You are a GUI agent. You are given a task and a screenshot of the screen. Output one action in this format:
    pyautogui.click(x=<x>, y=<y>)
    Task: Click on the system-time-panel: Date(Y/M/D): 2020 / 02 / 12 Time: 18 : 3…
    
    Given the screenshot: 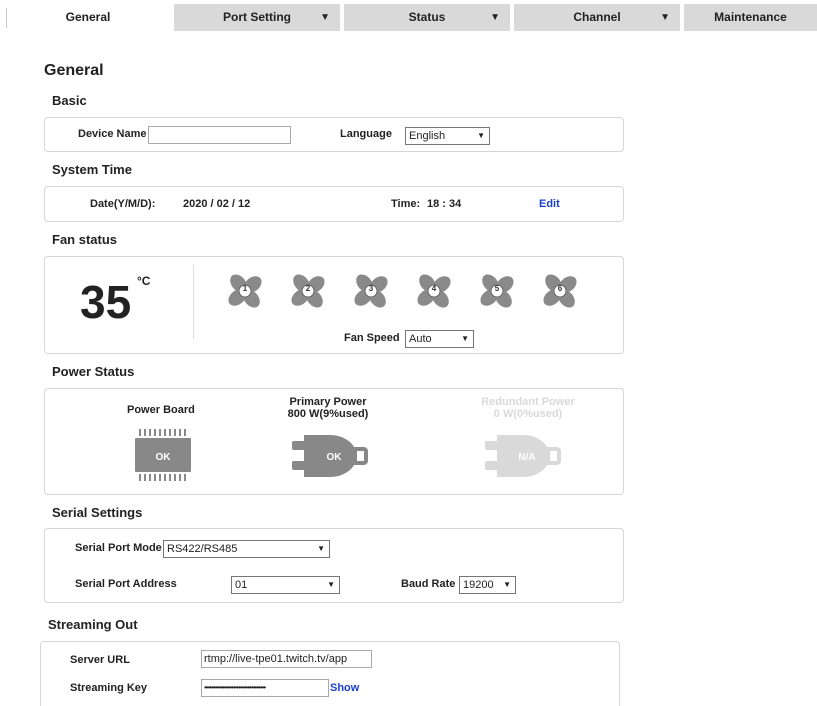 What is the action you would take?
    pyautogui.click(x=334, y=204)
    